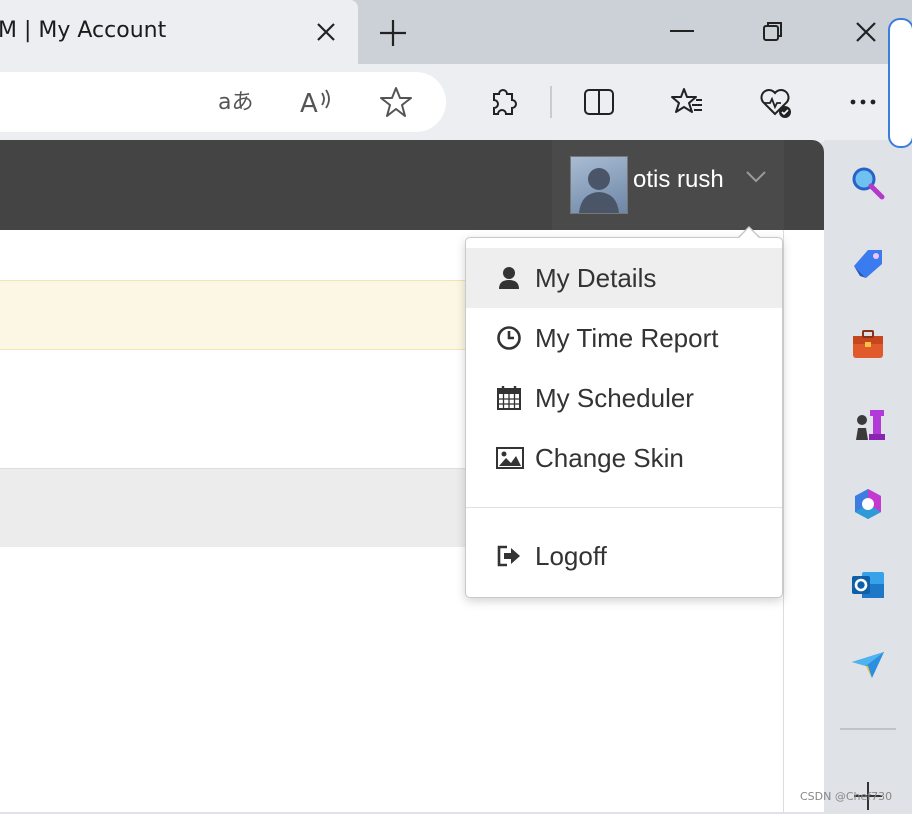 The image size is (912, 814). I want to click on games-icon, so click(868, 424).